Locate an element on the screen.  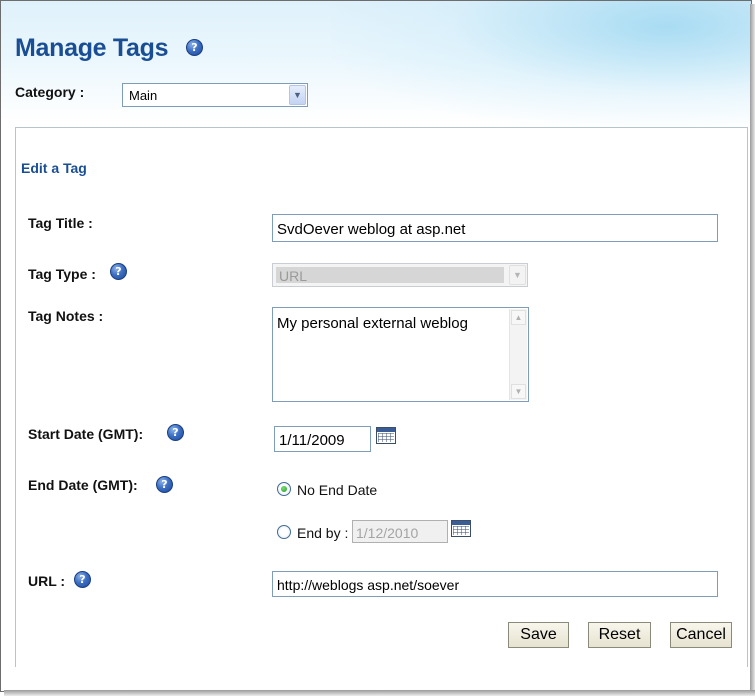
notes-scrollbar: ▲ ▼ is located at coordinates (518, 354).